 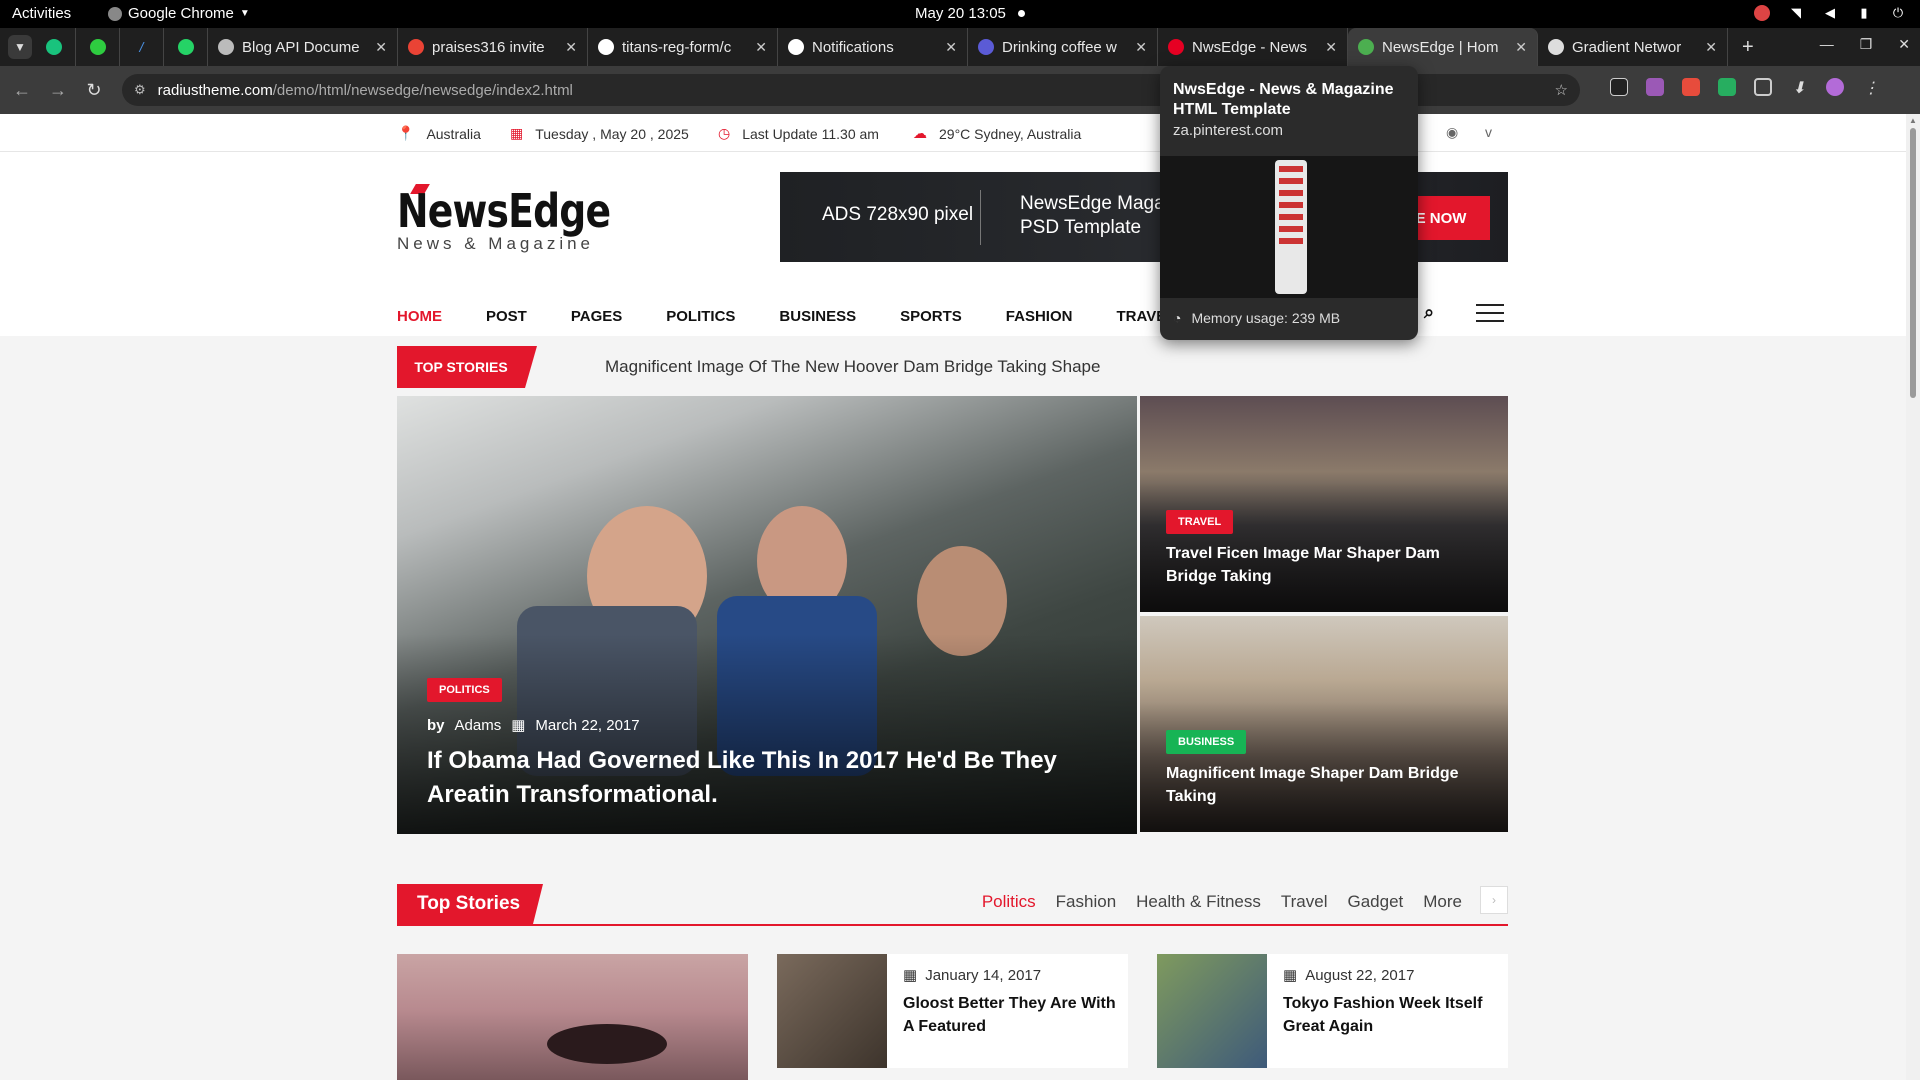 I want to click on section-tab: Politics, so click(x=1009, y=902).